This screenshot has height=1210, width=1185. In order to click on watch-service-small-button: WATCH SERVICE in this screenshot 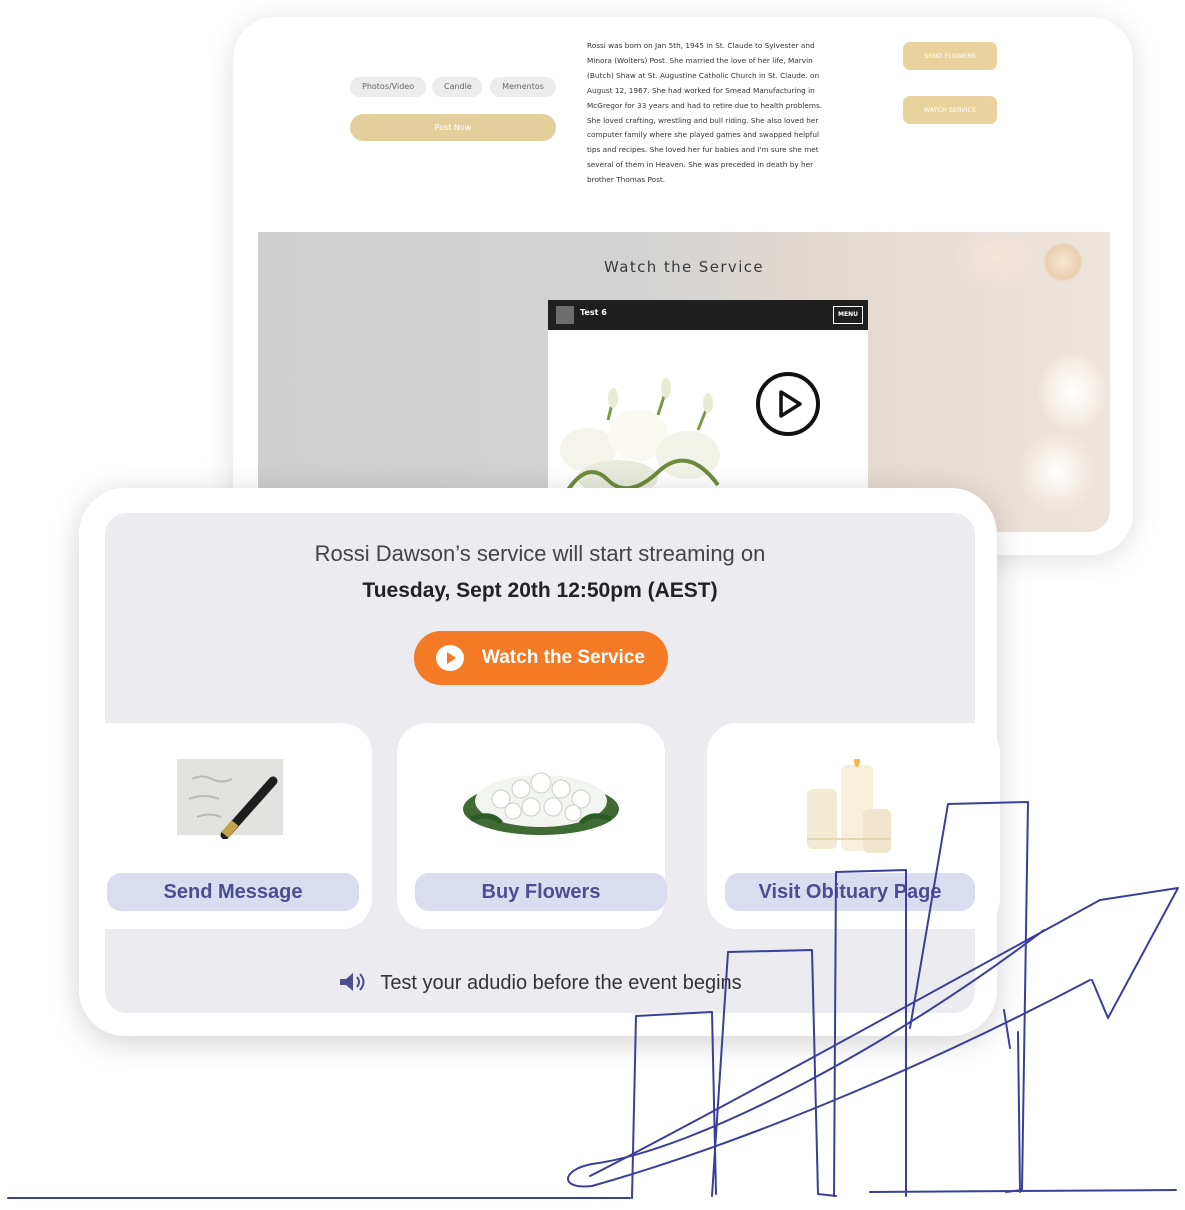, I will do `click(950, 110)`.